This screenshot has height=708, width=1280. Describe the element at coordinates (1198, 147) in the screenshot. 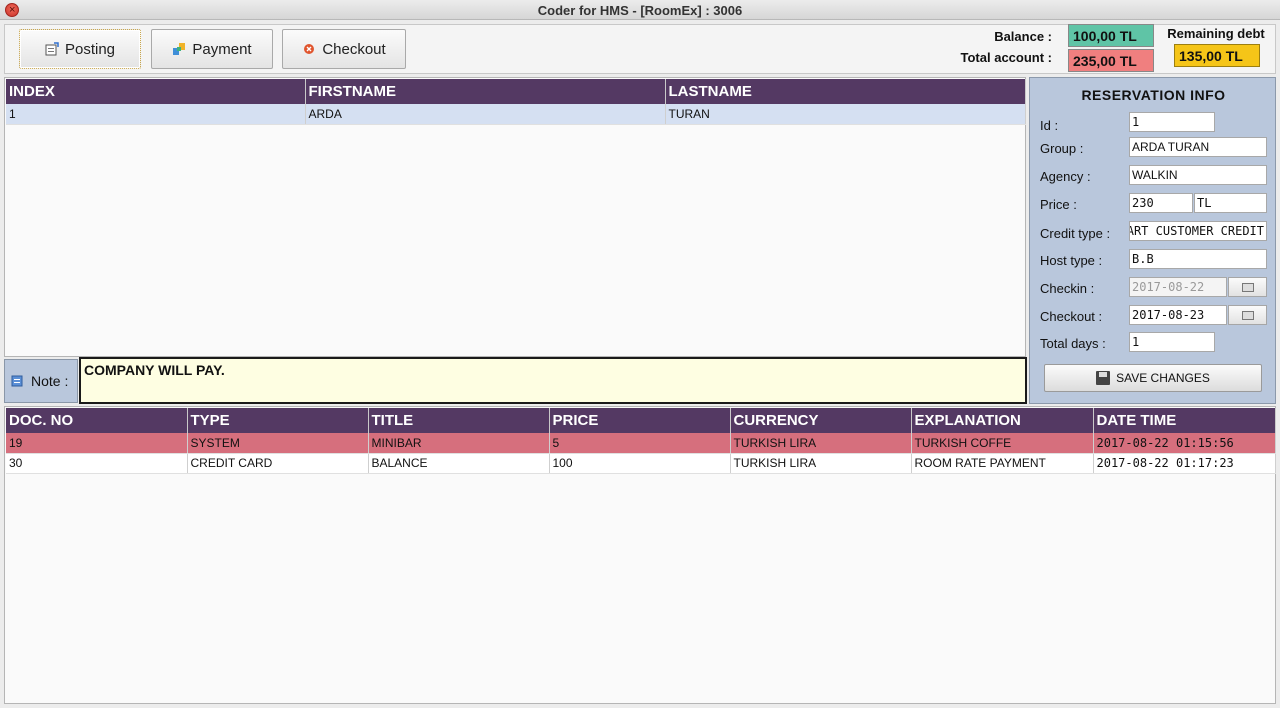

I see `group-field: ARDA TURAN` at that location.